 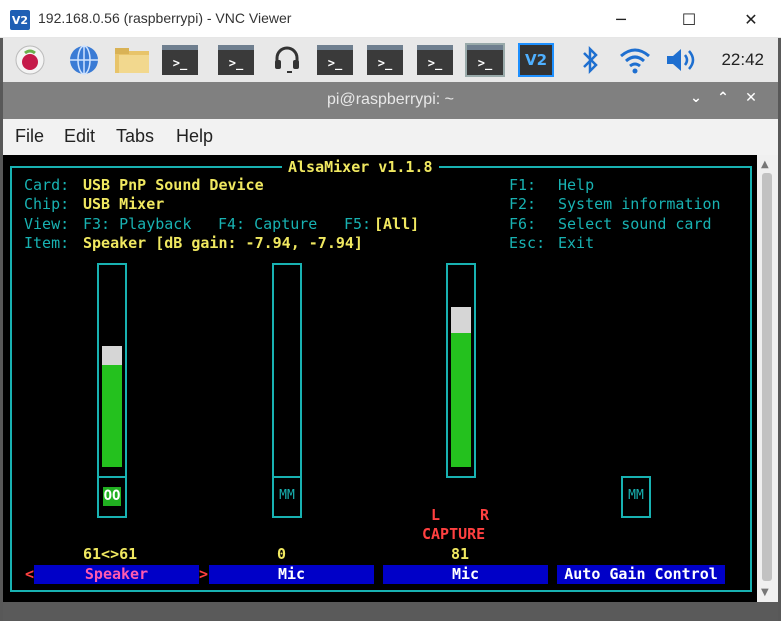 I want to click on menu-edit: Edit, so click(x=79, y=136).